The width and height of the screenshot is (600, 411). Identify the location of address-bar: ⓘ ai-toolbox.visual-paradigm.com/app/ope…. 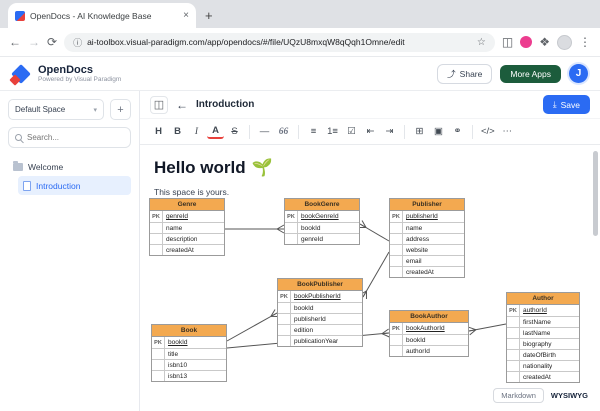
(279, 42).